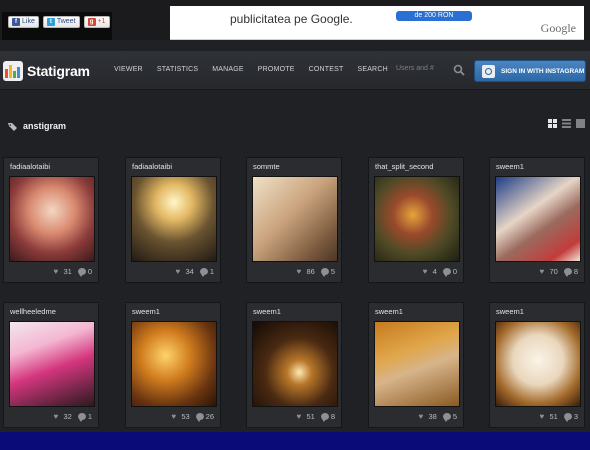  What do you see at coordinates (305, 271) in the screenshot?
I see `likes-stat: ♥ 86` at bounding box center [305, 271].